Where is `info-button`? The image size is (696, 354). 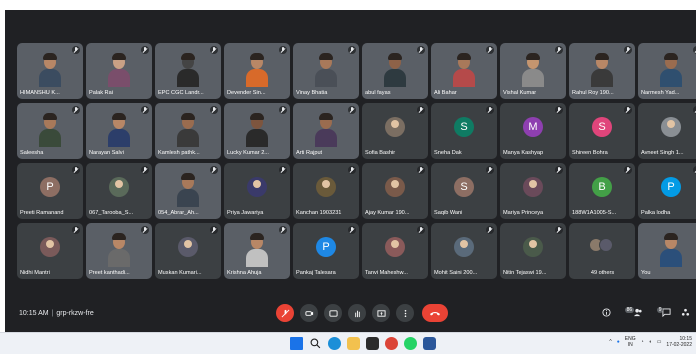
info-button is located at coordinates (606, 313).